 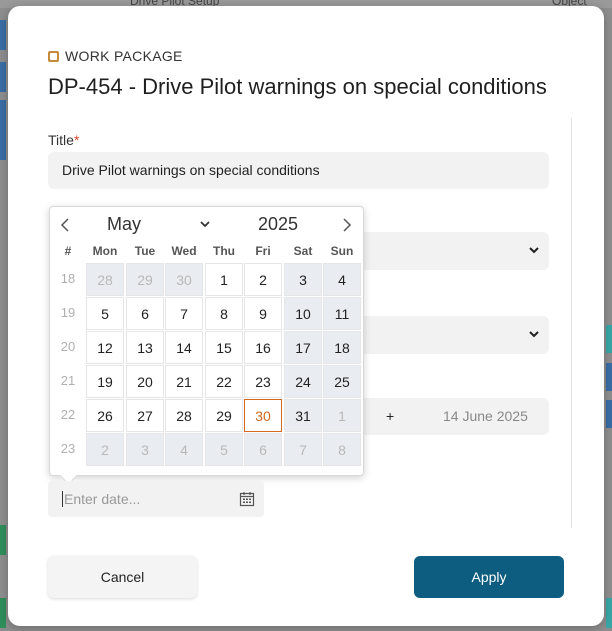 I want to click on calendar-day: 19, so click(x=105, y=381).